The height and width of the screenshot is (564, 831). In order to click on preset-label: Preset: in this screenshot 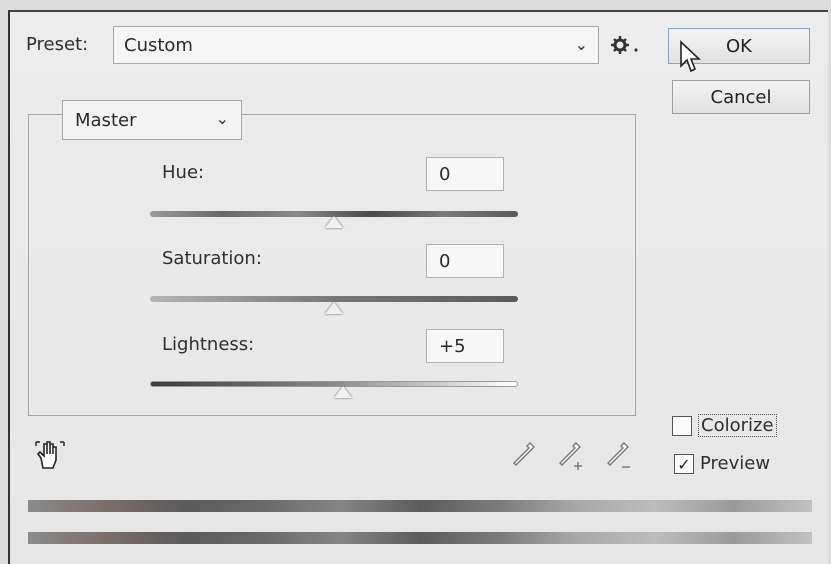, I will do `click(57, 44)`.